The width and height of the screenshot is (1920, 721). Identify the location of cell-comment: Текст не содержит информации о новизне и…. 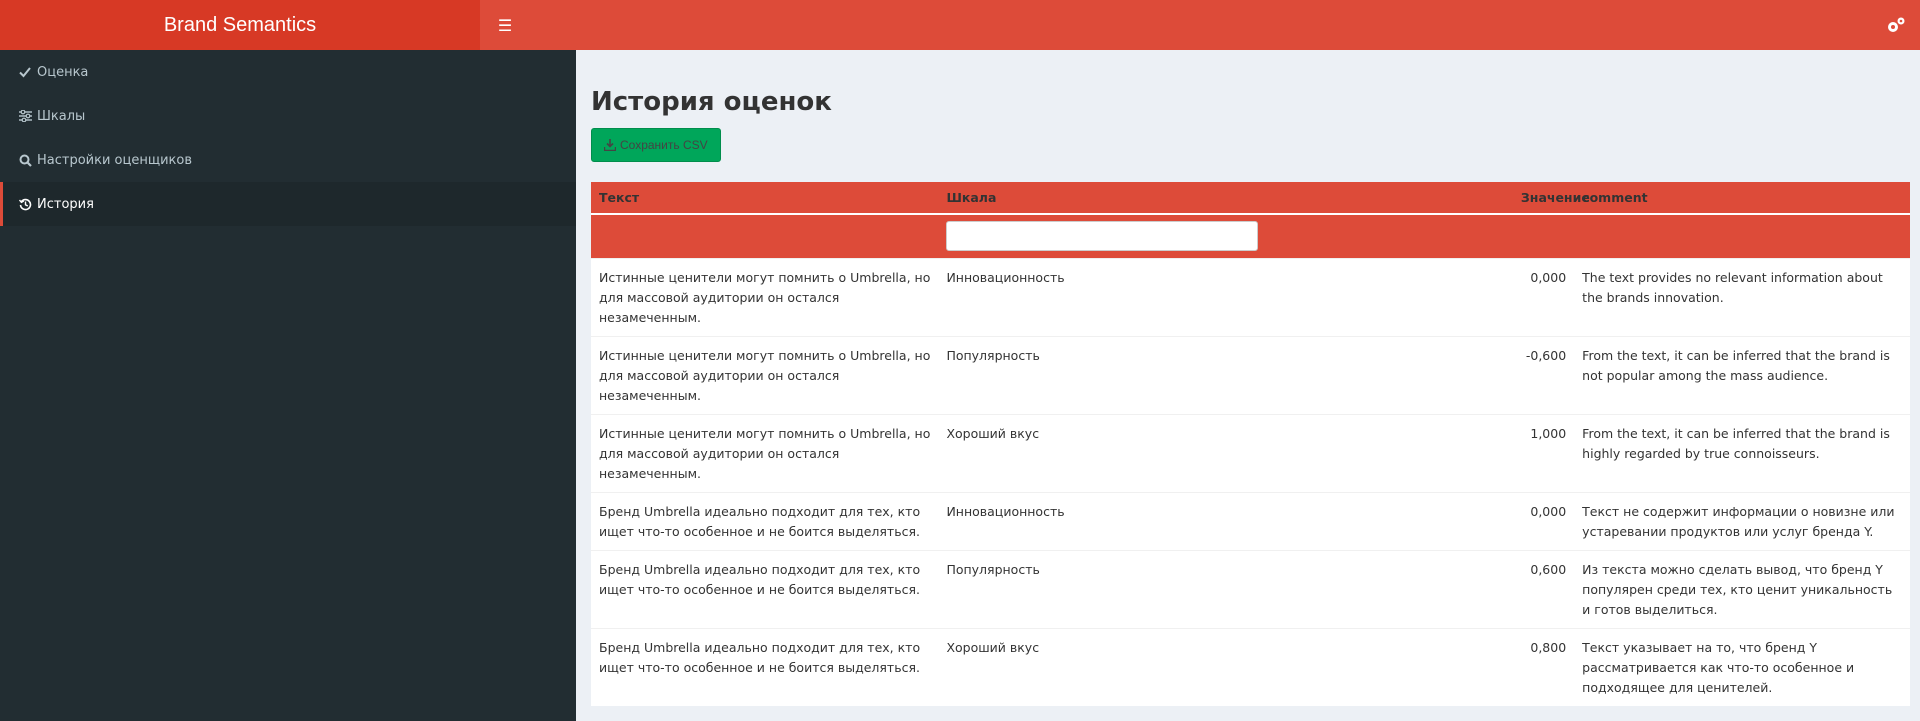
(1742, 520).